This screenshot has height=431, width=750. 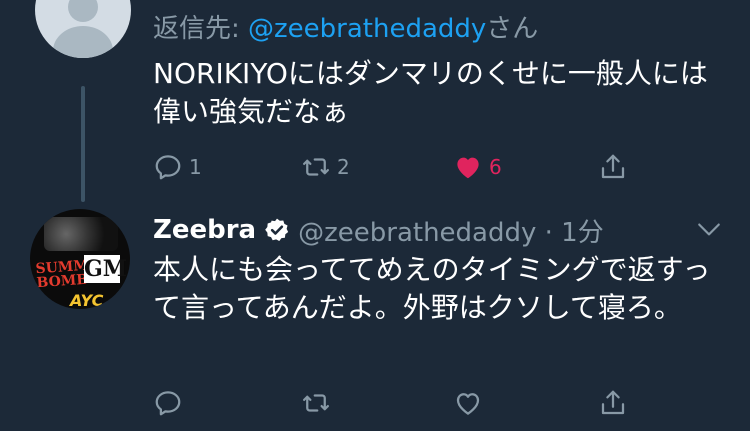 What do you see at coordinates (495, 167) in the screenshot?
I see `like-count: 6` at bounding box center [495, 167].